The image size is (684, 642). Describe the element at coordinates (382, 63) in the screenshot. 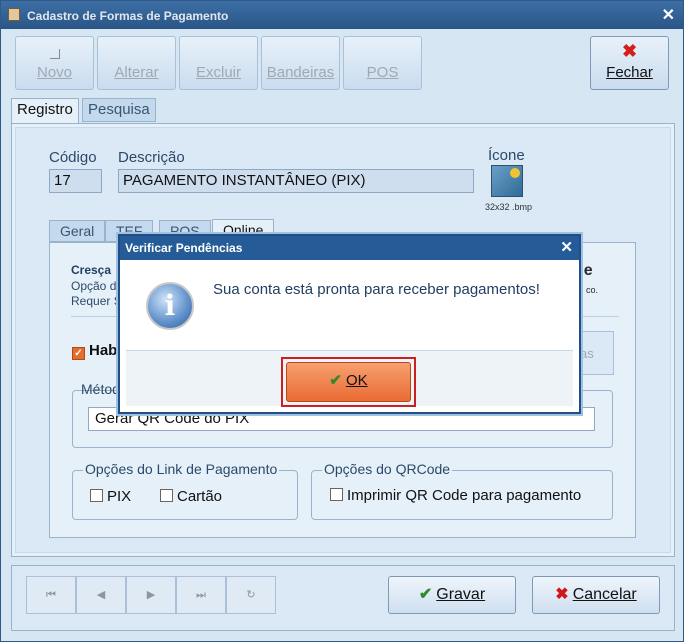

I see `pos-button: POS` at that location.